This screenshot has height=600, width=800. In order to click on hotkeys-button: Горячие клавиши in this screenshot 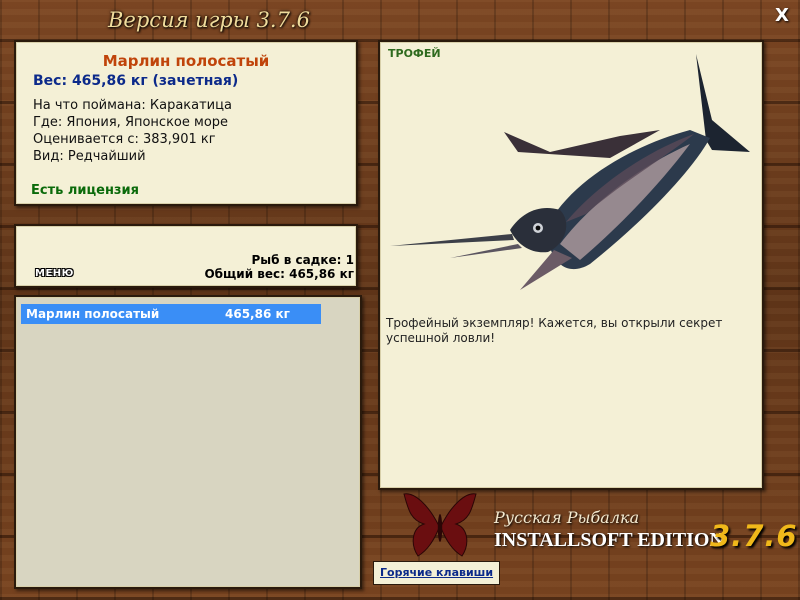, I will do `click(437, 573)`.